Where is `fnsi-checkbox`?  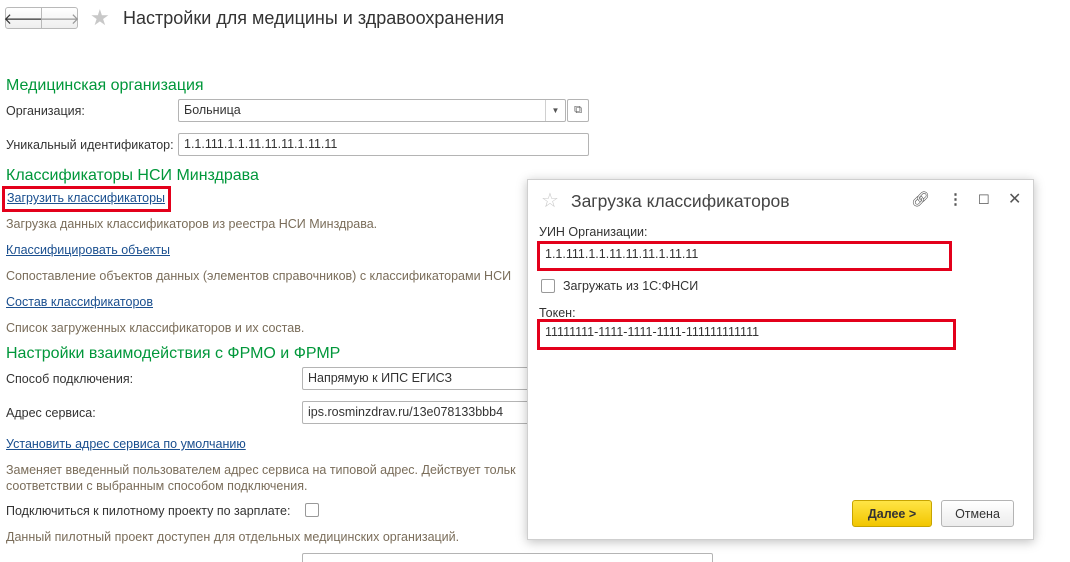
fnsi-checkbox is located at coordinates (548, 286).